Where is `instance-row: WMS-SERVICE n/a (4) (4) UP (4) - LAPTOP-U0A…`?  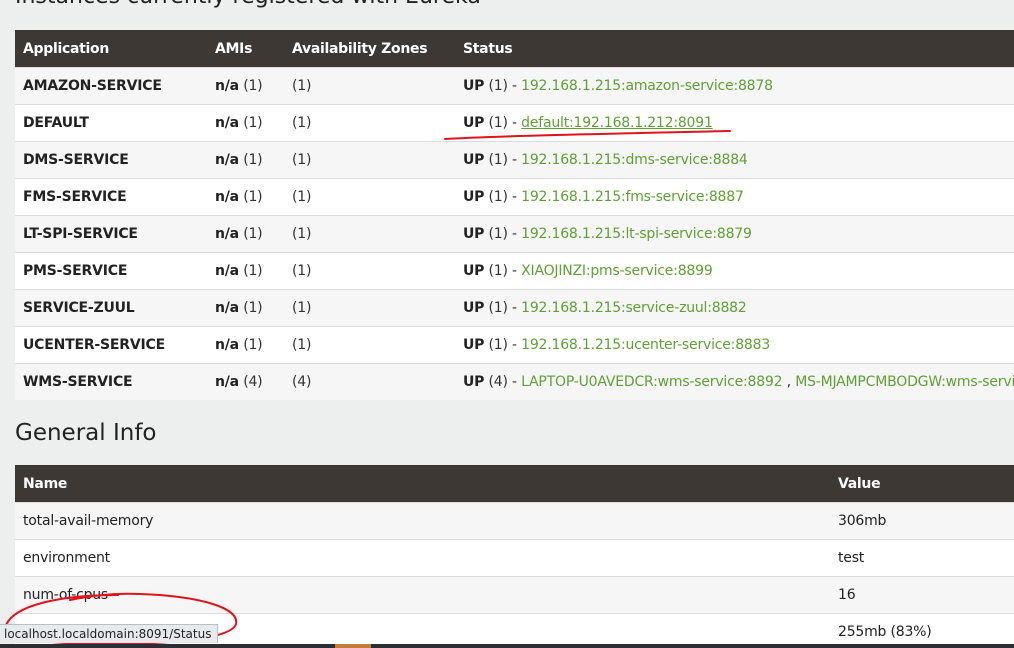 instance-row: WMS-SERVICE n/a (4) (4) UP (4) - LAPTOP-U0A… is located at coordinates (514, 381).